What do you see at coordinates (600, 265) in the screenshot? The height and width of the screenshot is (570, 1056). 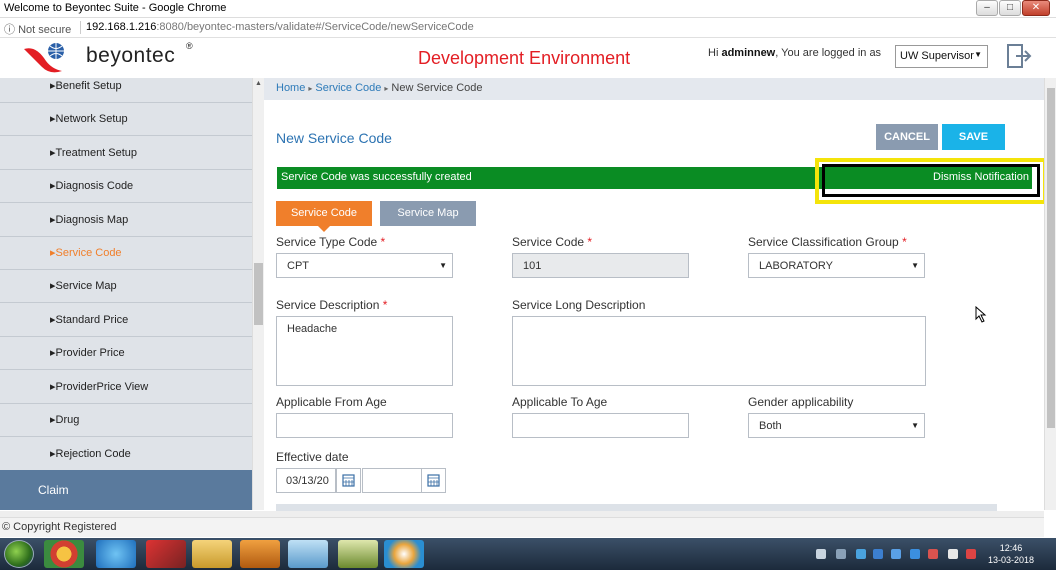 I see `service-code-input: 101` at bounding box center [600, 265].